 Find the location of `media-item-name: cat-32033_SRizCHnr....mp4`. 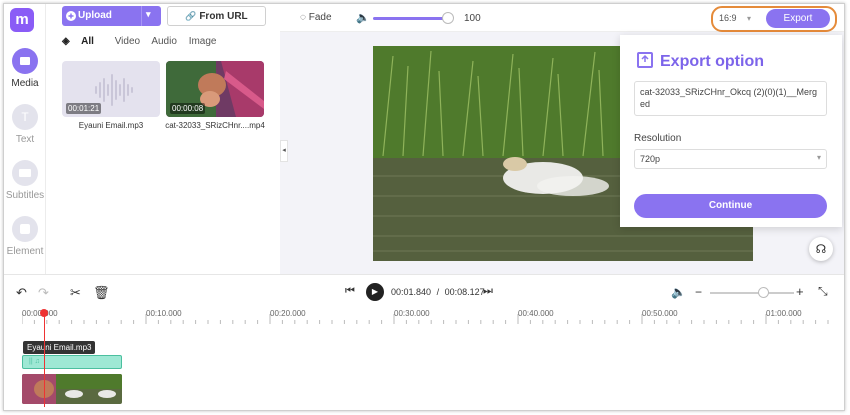

media-item-name: cat-32033_SRizCHnr....mp4 is located at coordinates (215, 125).